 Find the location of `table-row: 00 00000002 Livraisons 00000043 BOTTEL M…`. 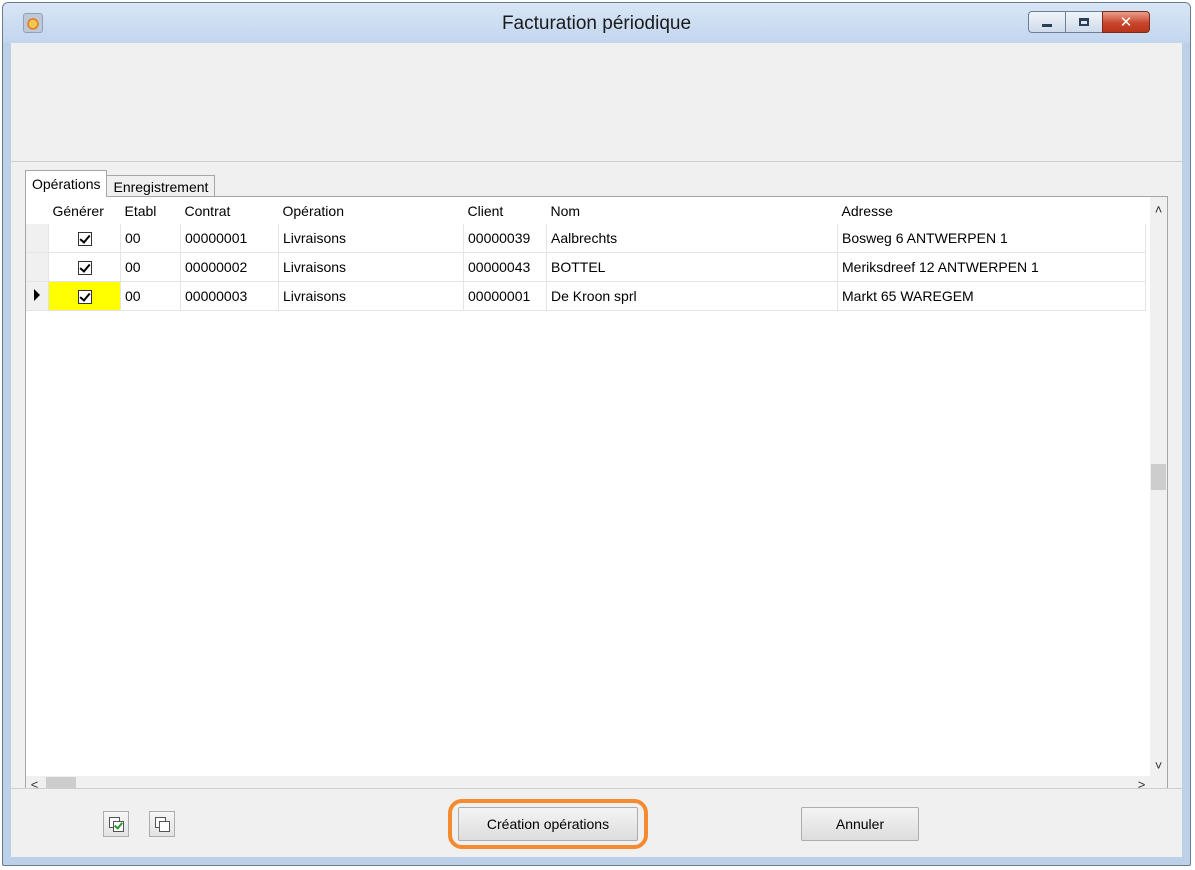

table-row: 00 00000002 Livraisons 00000043 BOTTEL M… is located at coordinates (586, 267).